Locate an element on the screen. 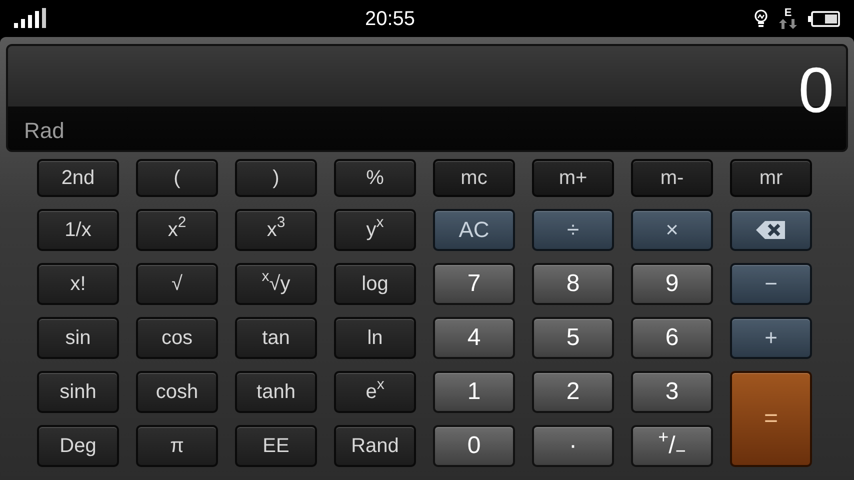 Image resolution: width=854 pixels, height=480 pixels. function-key: tanh is located at coordinates (276, 392).